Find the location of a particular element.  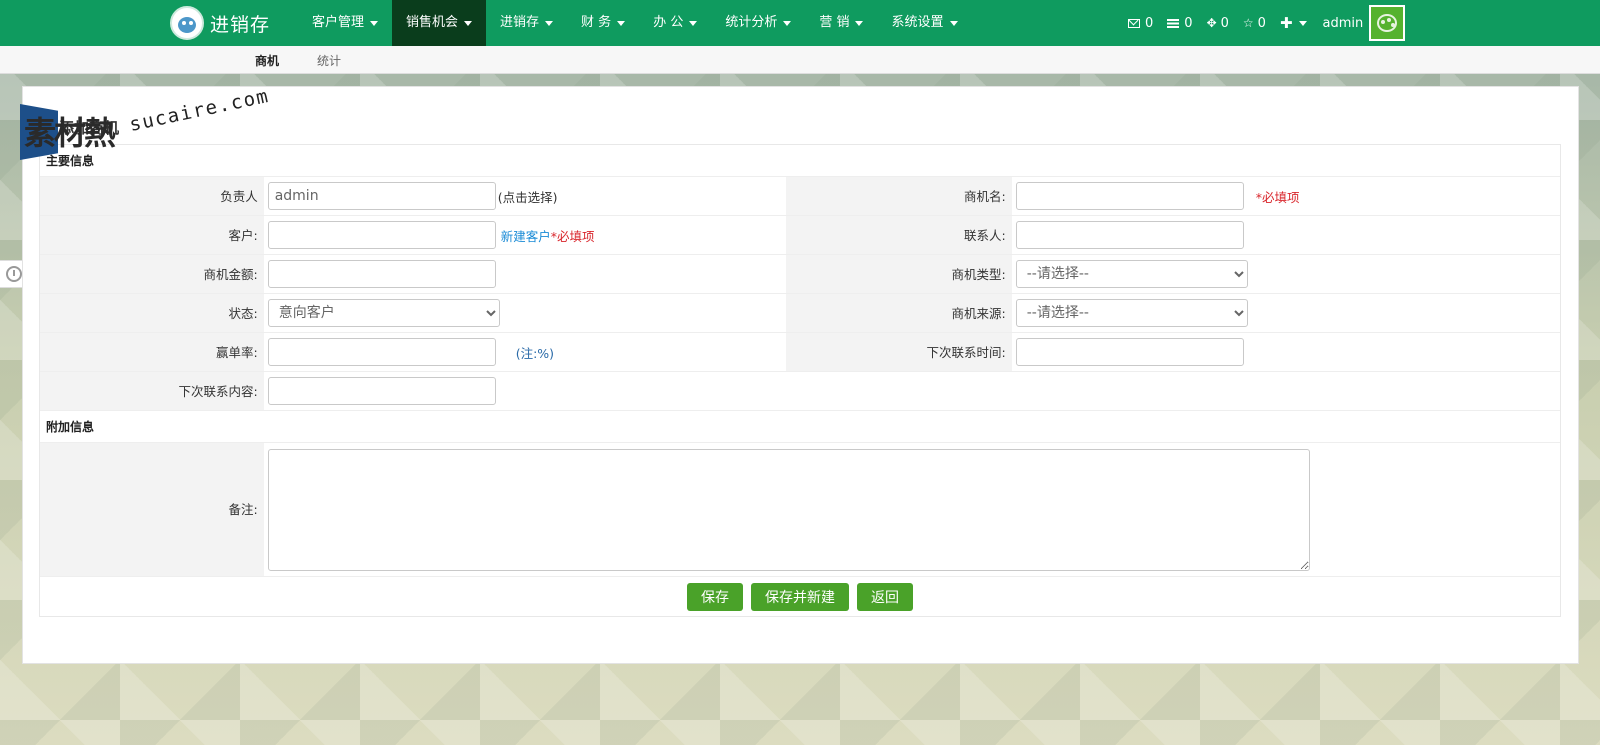

customer-label: 客户: is located at coordinates (152, 235).